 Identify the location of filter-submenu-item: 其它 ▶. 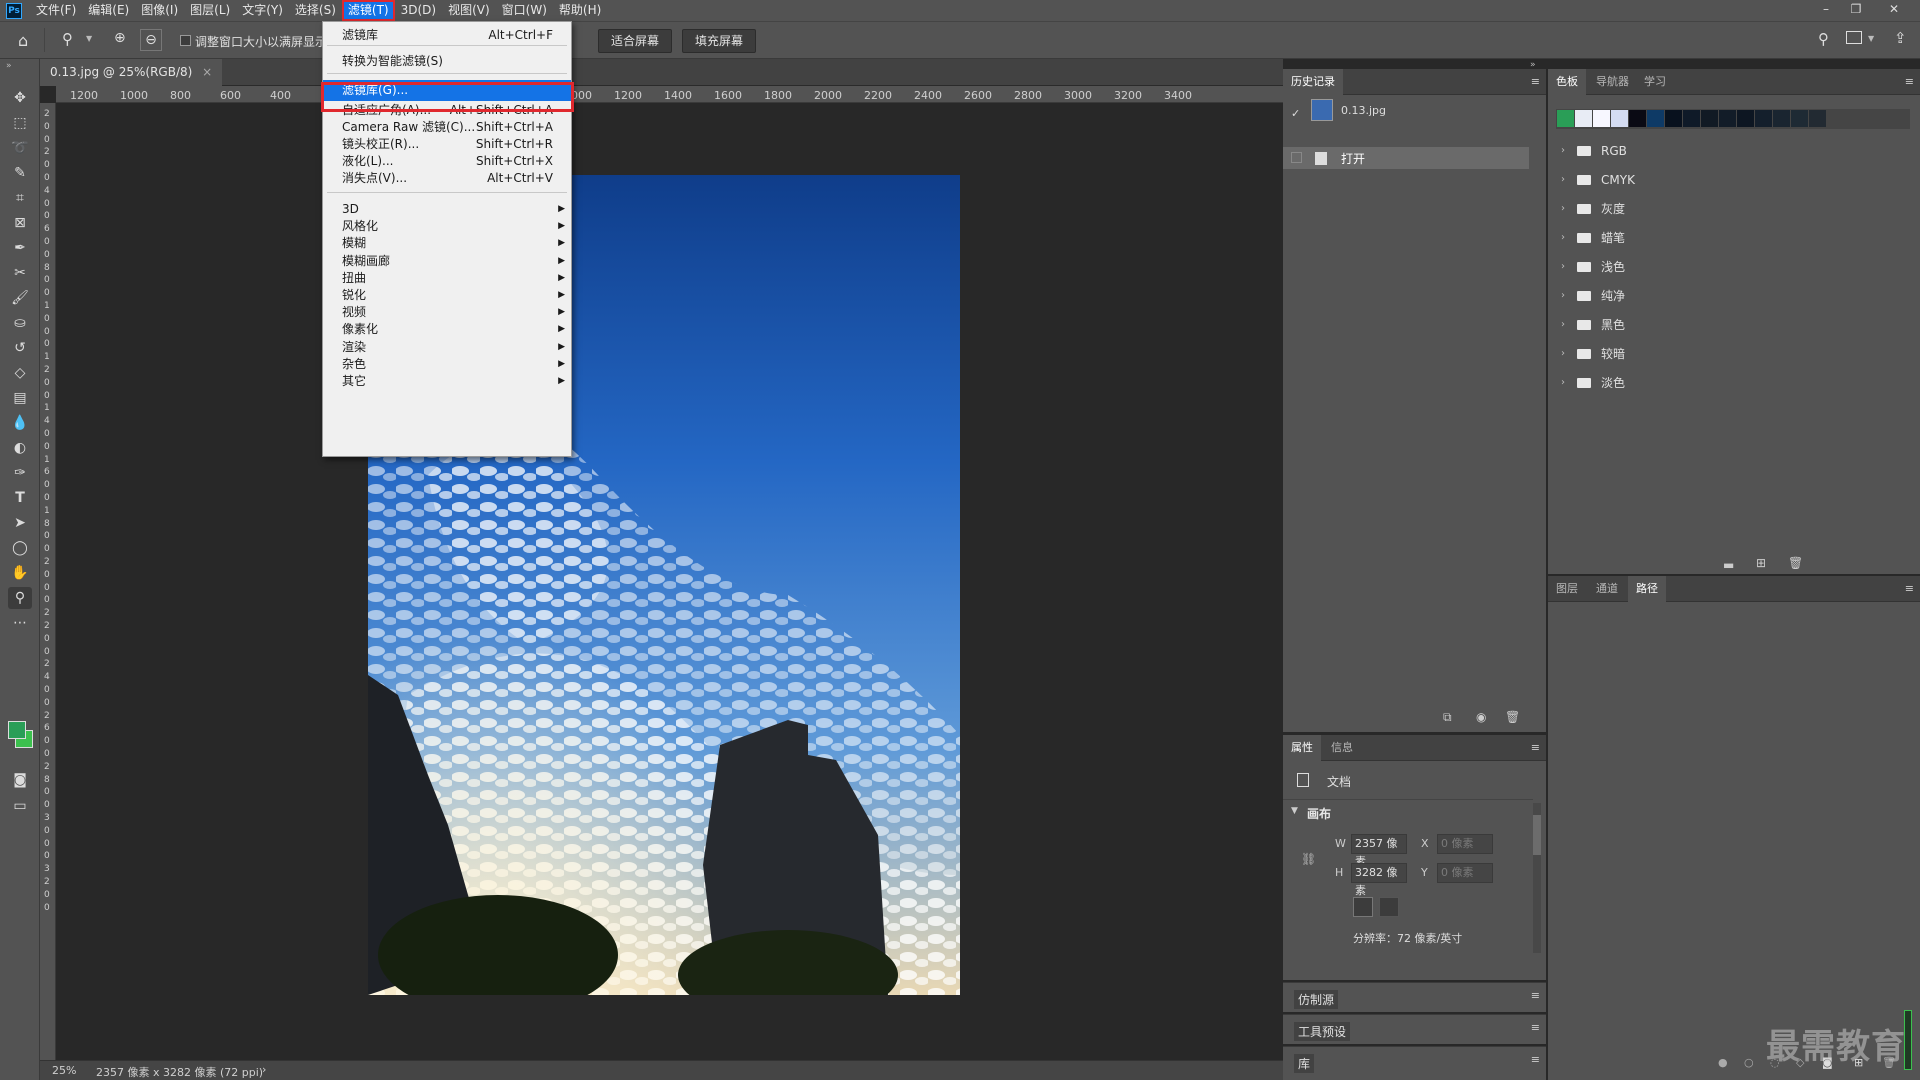
(447, 381).